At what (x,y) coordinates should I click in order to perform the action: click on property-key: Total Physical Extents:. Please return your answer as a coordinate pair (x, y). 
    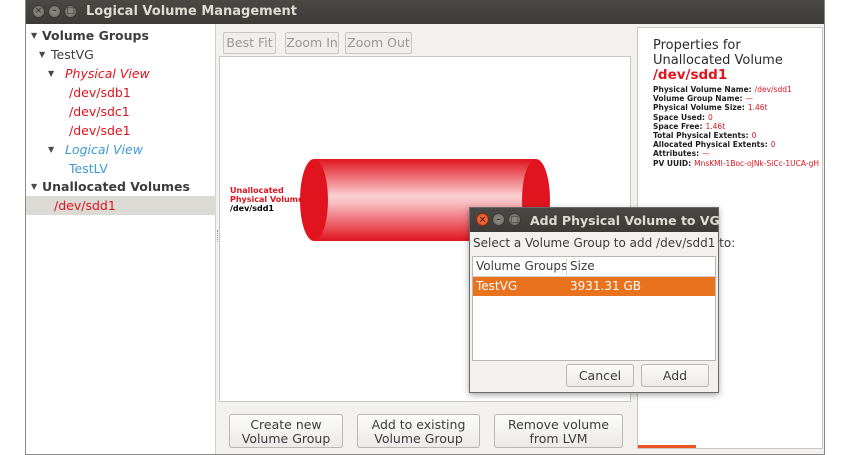
    Looking at the image, I should click on (701, 136).